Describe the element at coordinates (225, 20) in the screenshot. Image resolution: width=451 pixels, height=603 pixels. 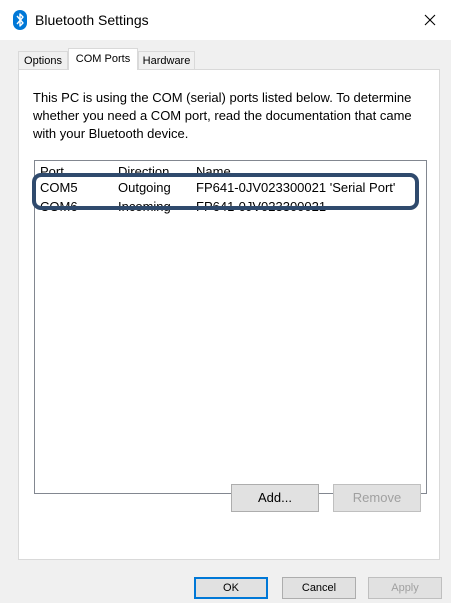
I see `title-bar: Bluetooth Settings` at that location.